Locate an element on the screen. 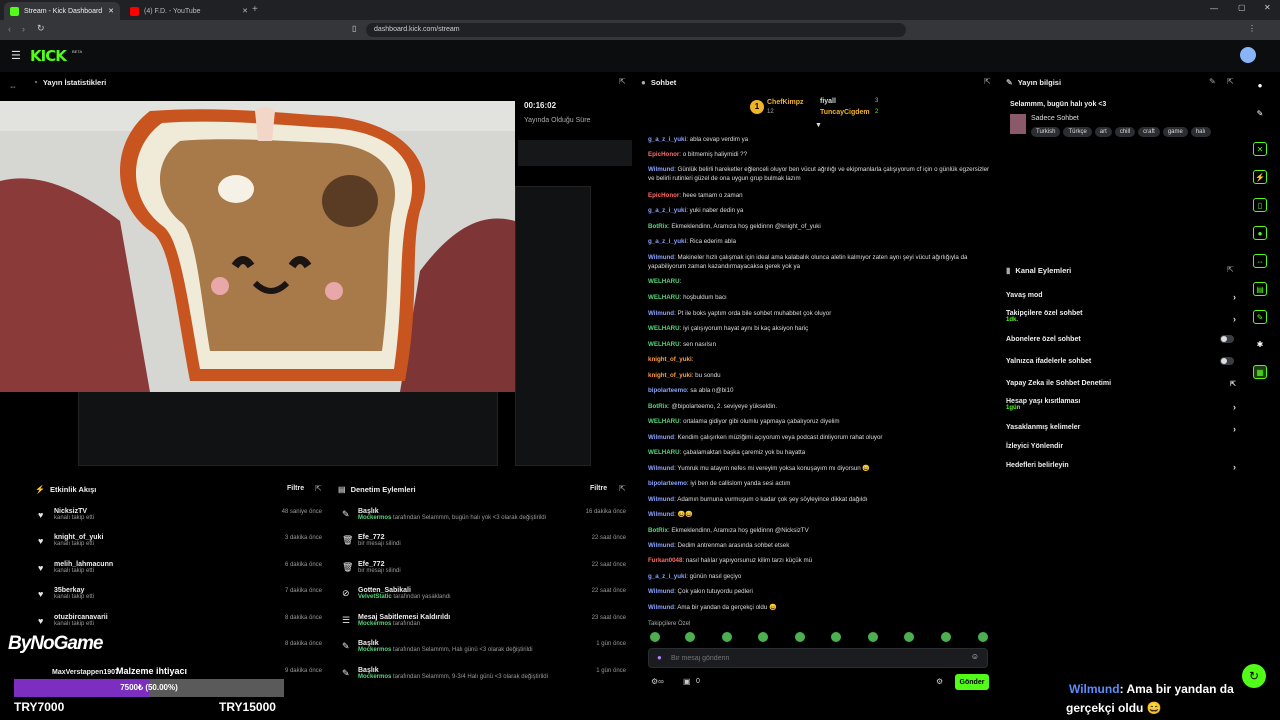 The image size is (1280, 720). avatar is located at coordinates (1248, 55).